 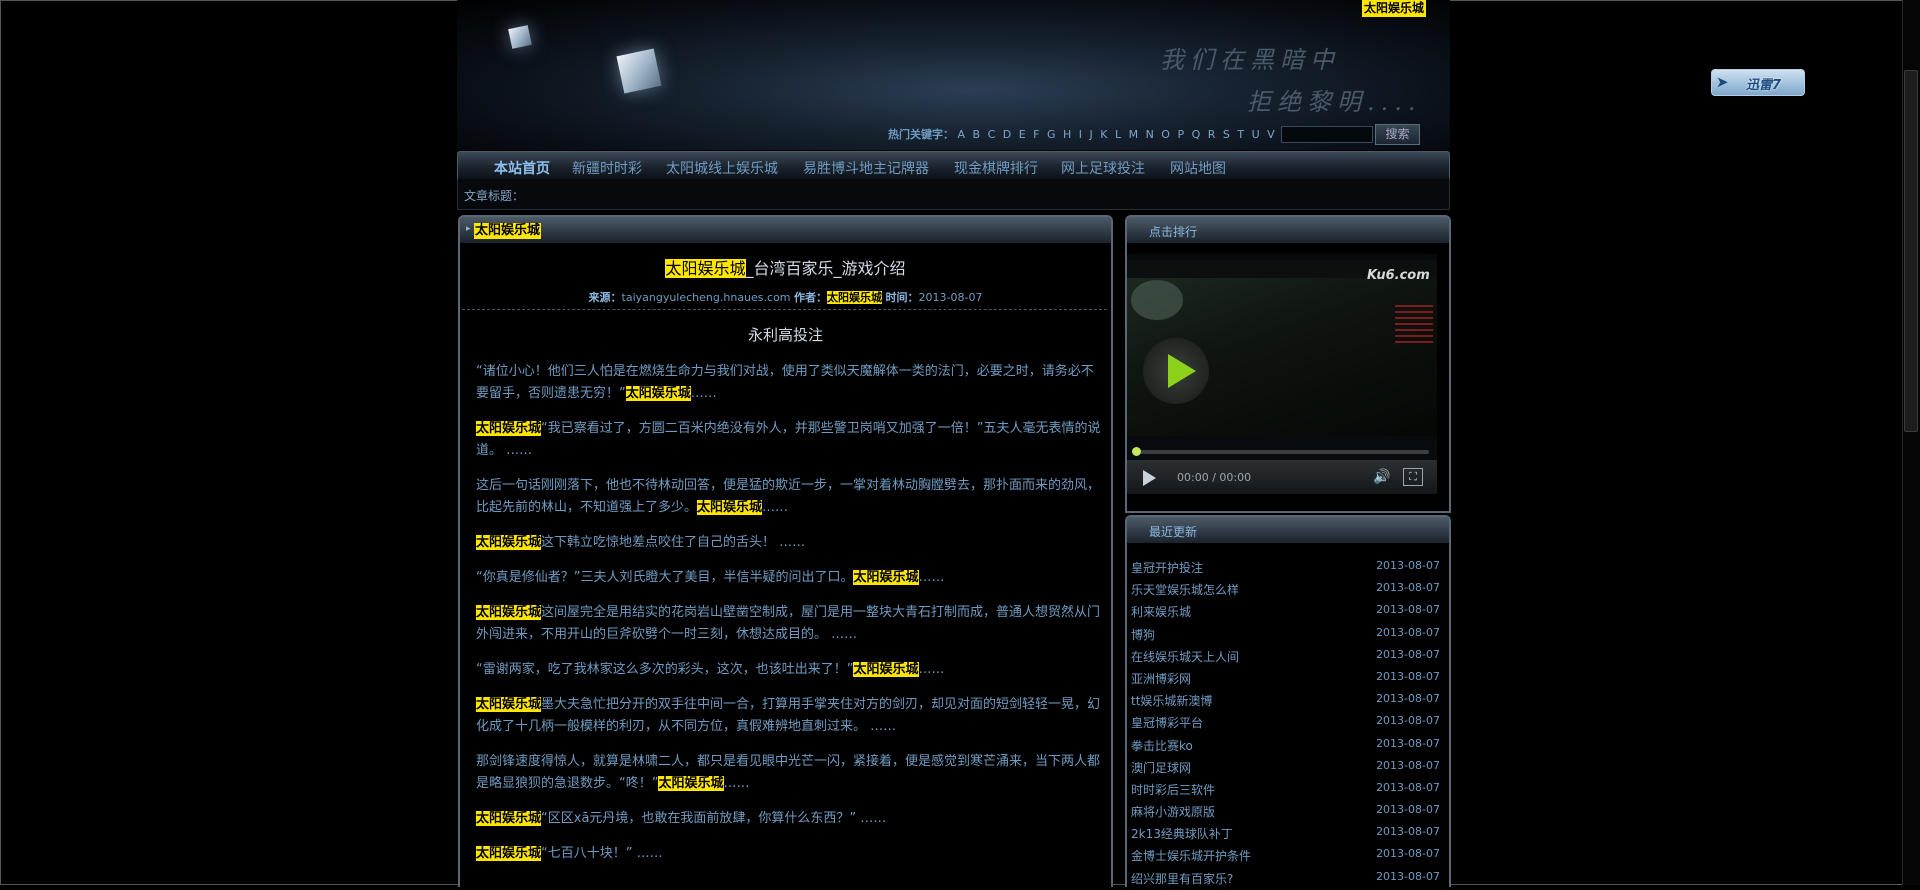 What do you see at coordinates (1185, 656) in the screenshot?
I see `recent-item-link: 在线娱乐城天上人间` at bounding box center [1185, 656].